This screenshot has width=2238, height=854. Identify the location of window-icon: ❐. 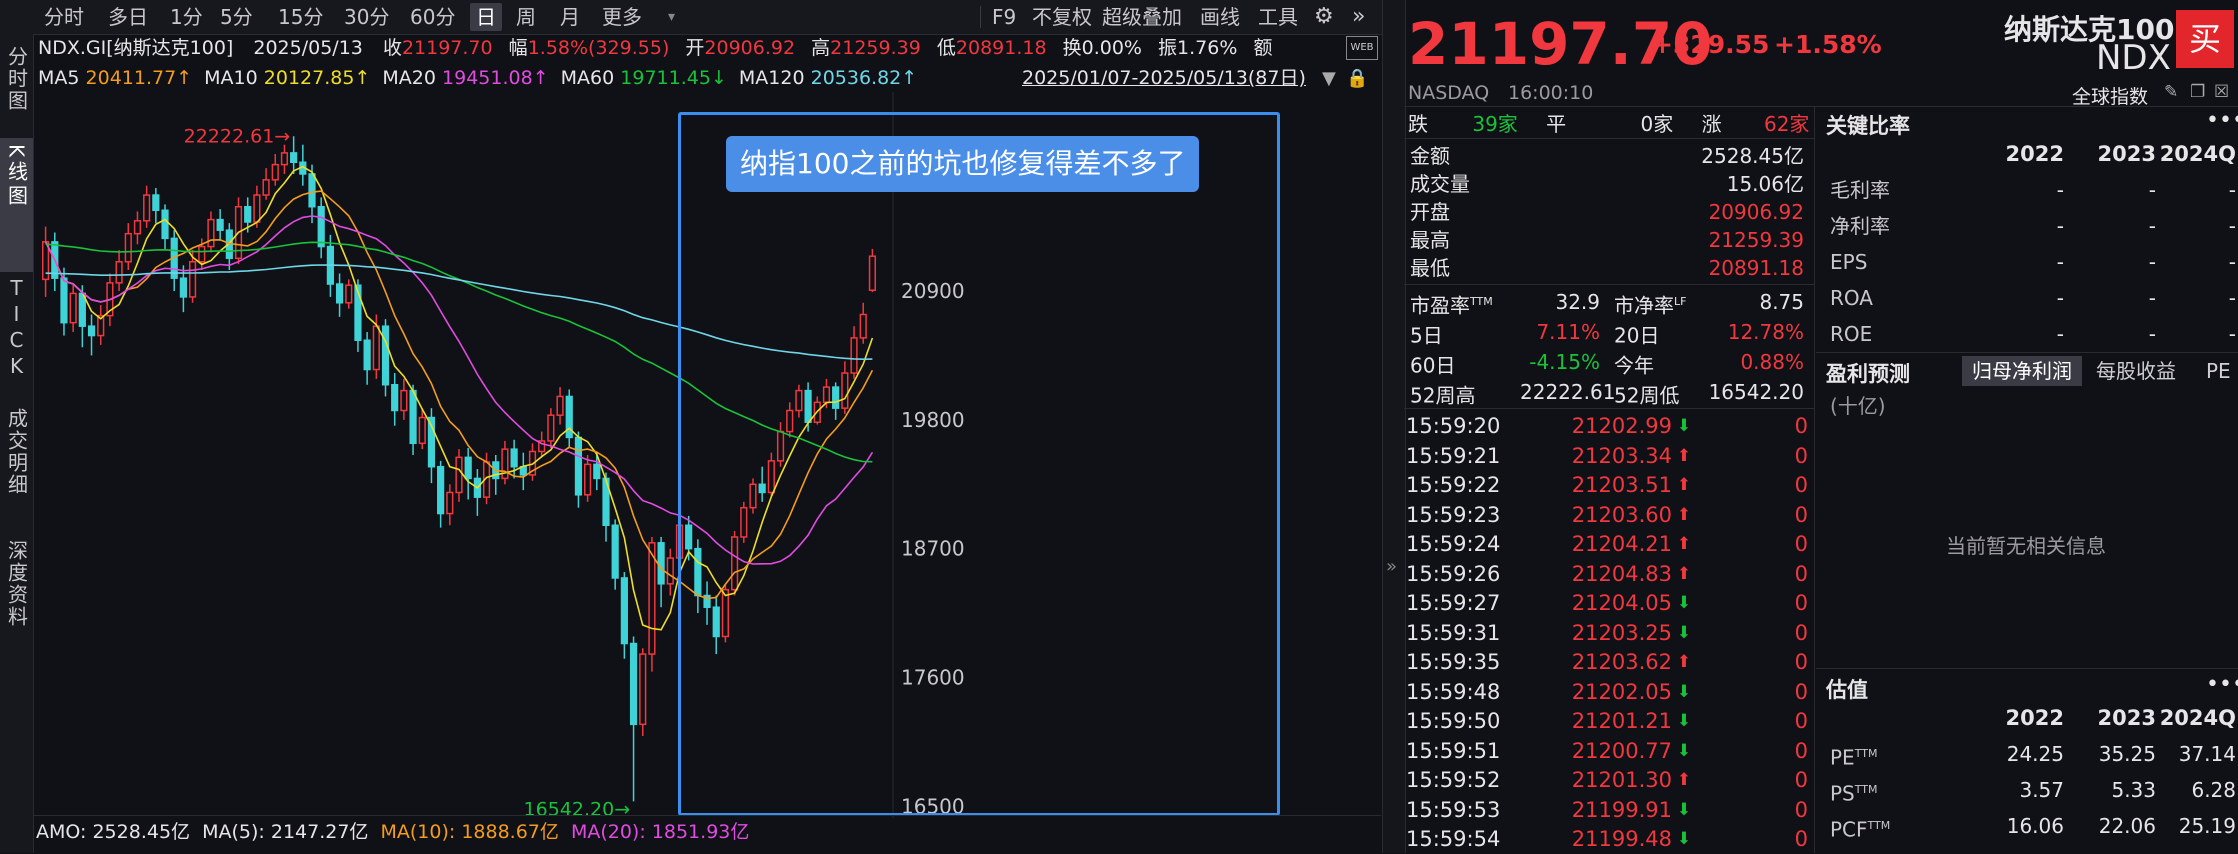
(2197, 92).